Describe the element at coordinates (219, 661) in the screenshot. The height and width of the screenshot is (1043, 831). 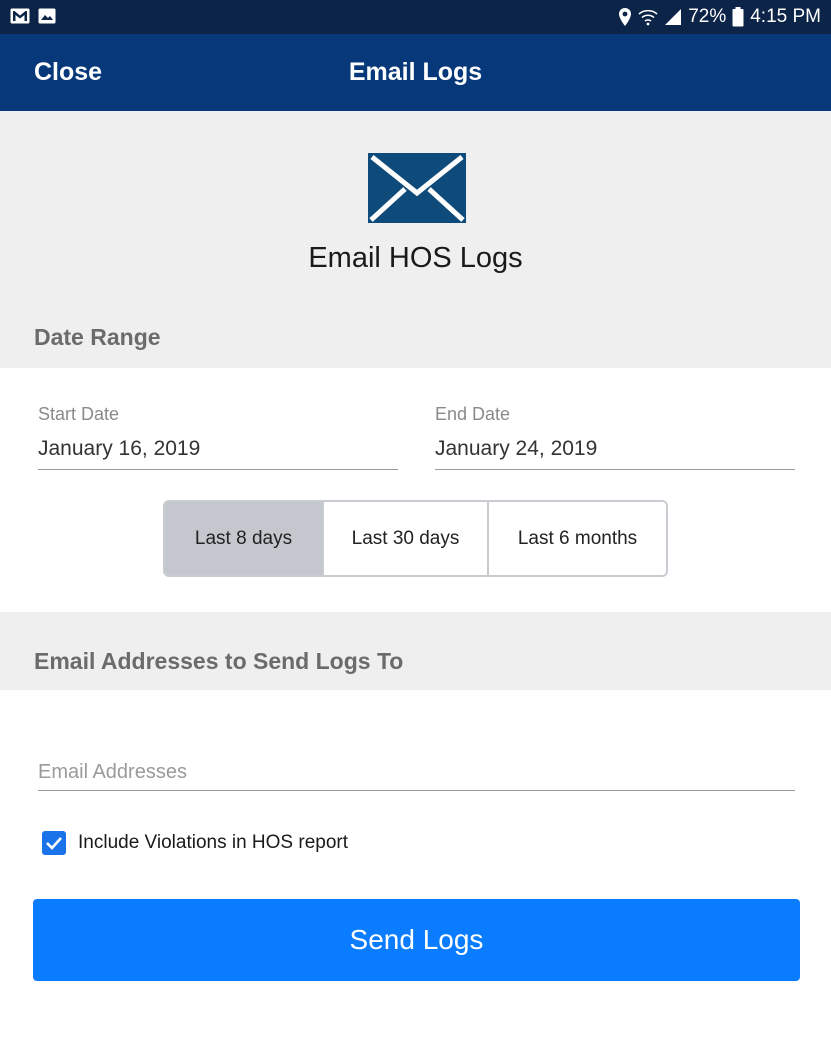
I see `email-addresses-heading: Email Addresses to Send Logs To` at that location.